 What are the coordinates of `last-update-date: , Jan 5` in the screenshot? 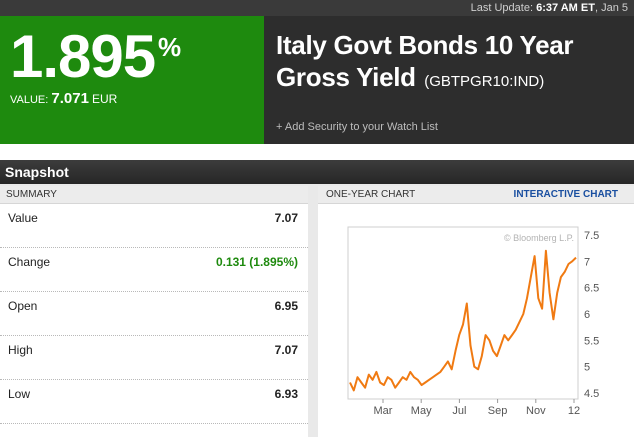 It's located at (611, 8).